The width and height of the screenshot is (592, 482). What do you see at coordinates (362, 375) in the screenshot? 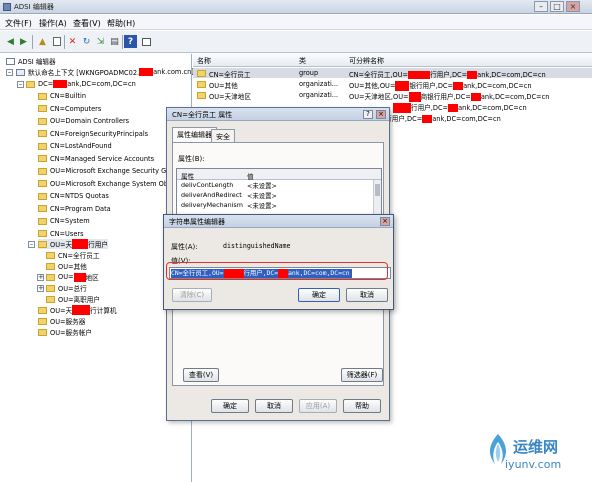
I see `filter-button: 筛选器(F)` at bounding box center [362, 375].